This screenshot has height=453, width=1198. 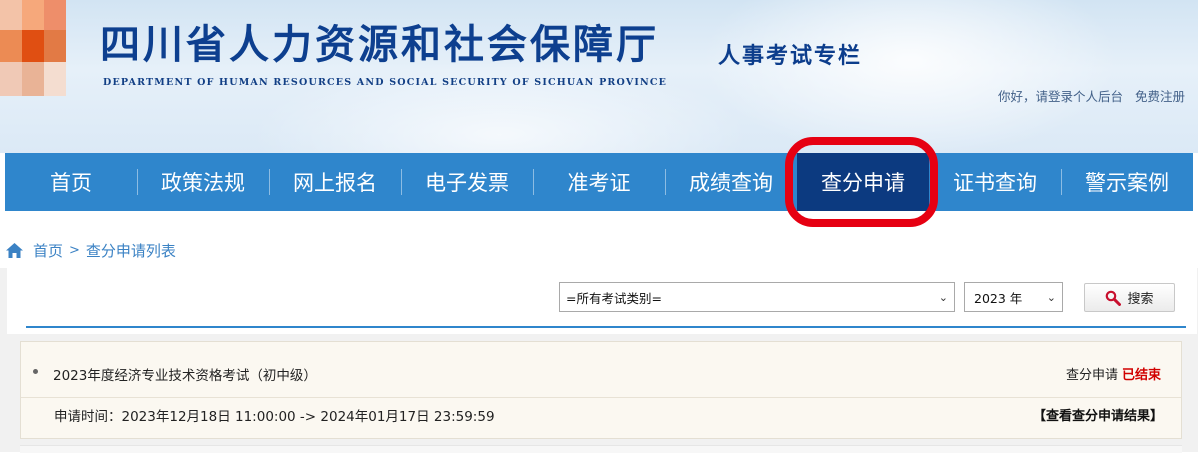 I want to click on view-result-link: 【查看查分申请结果】, so click(x=1098, y=414).